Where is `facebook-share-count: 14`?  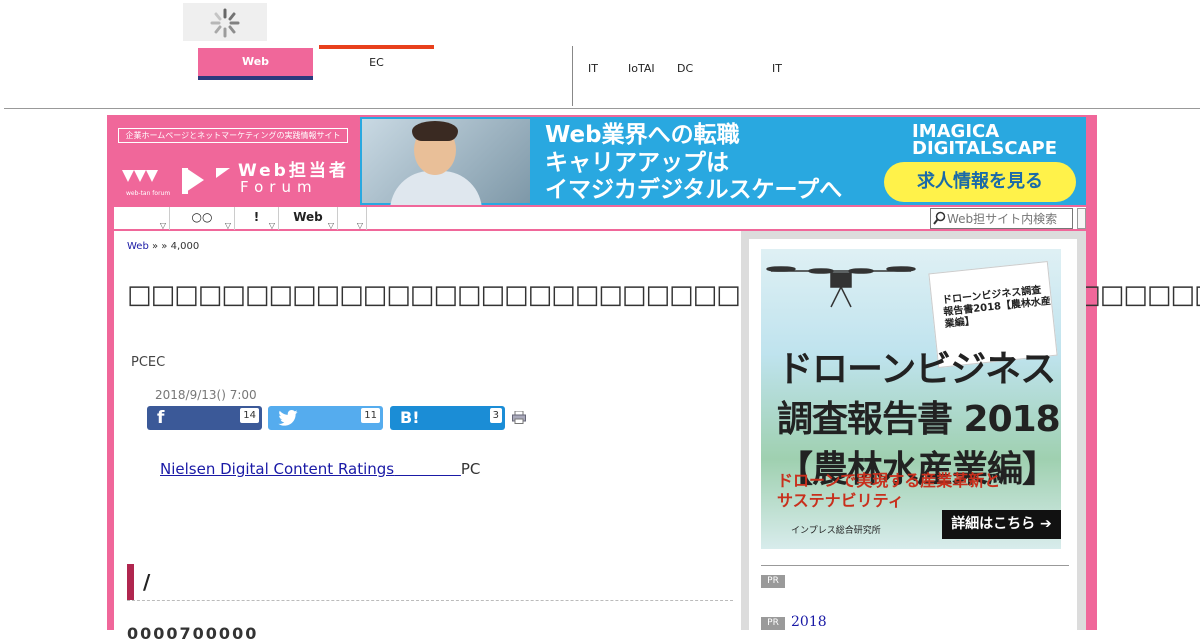 facebook-share-count: 14 is located at coordinates (249, 415).